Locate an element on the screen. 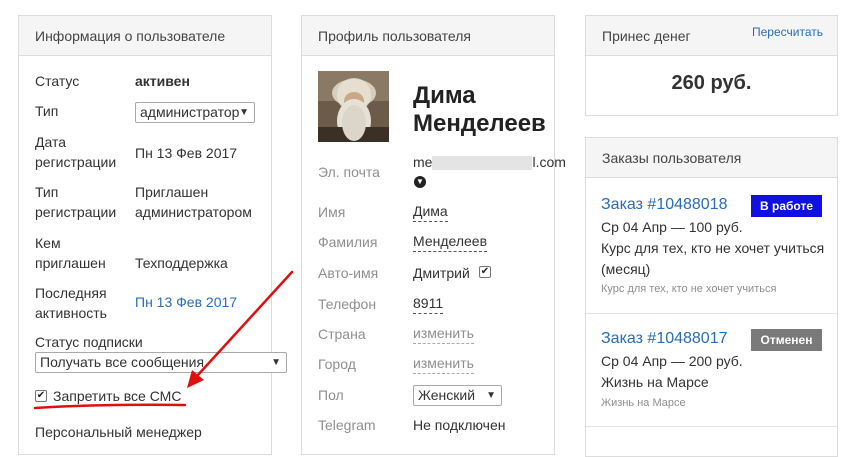 This screenshot has width=858, height=457. first-name-label: Имя is located at coordinates (332, 212).